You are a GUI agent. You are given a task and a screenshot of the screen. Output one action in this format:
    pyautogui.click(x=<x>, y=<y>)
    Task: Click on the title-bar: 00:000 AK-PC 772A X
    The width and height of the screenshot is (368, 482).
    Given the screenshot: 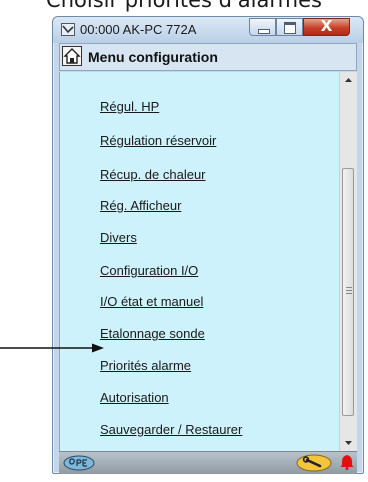 What is the action you would take?
    pyautogui.click(x=208, y=30)
    